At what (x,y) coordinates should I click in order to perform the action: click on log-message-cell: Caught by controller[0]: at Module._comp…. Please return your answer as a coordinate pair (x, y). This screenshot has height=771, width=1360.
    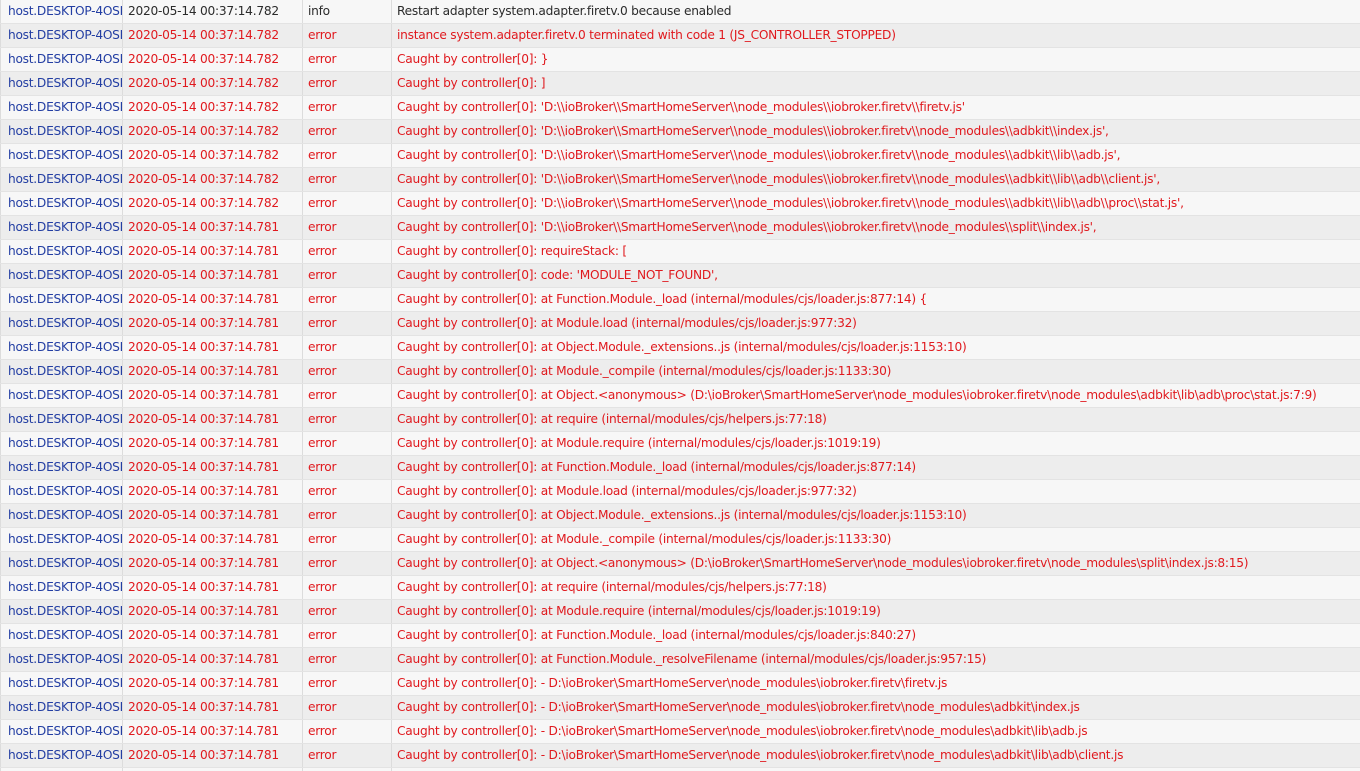
    Looking at the image, I should click on (644, 539).